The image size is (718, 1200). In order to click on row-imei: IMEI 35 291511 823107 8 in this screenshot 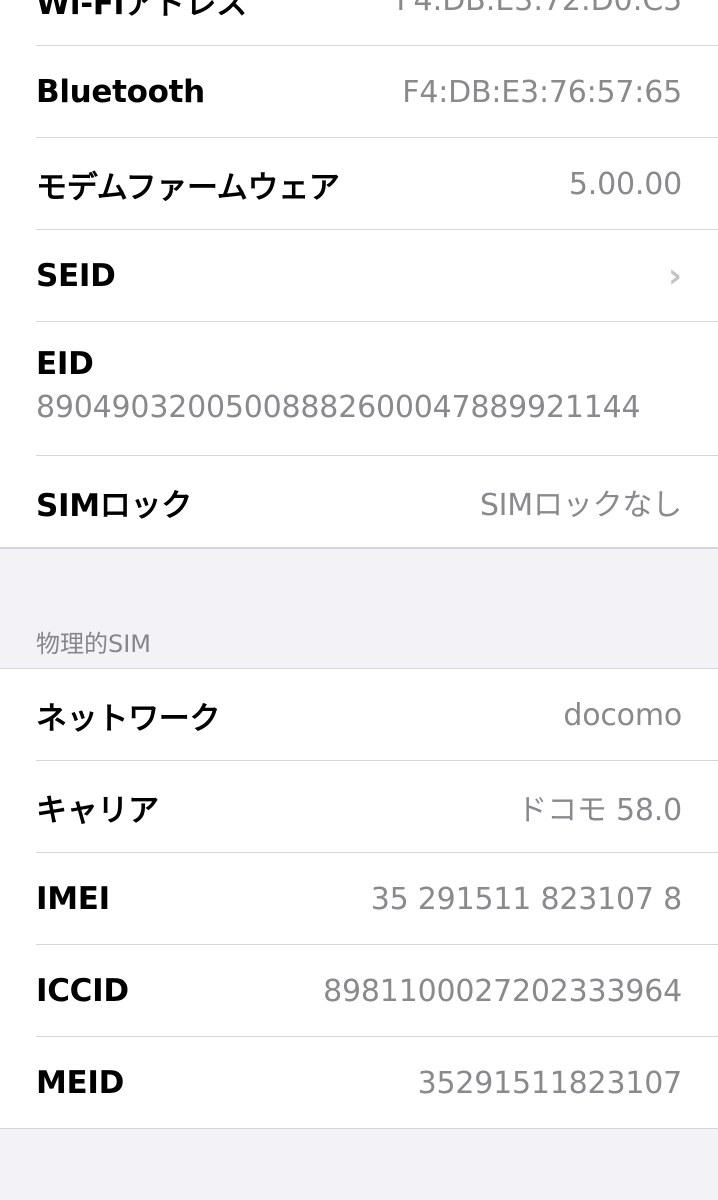, I will do `click(359, 899)`.